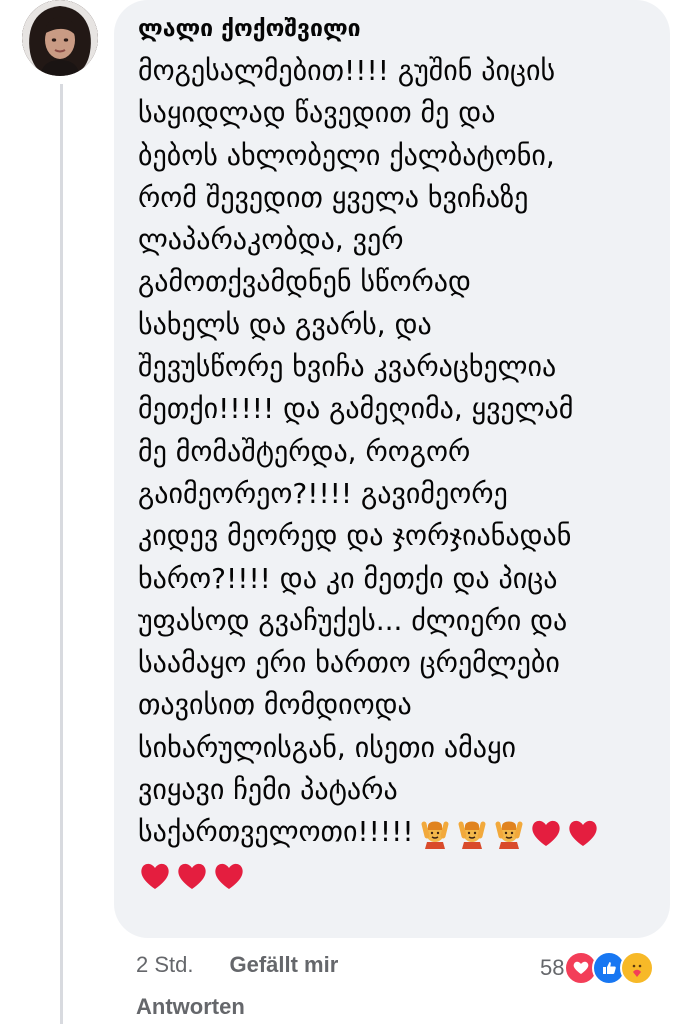  I want to click on comment-line: მოგესალმებით!!!! გუშინ პიცის, so click(347, 70).